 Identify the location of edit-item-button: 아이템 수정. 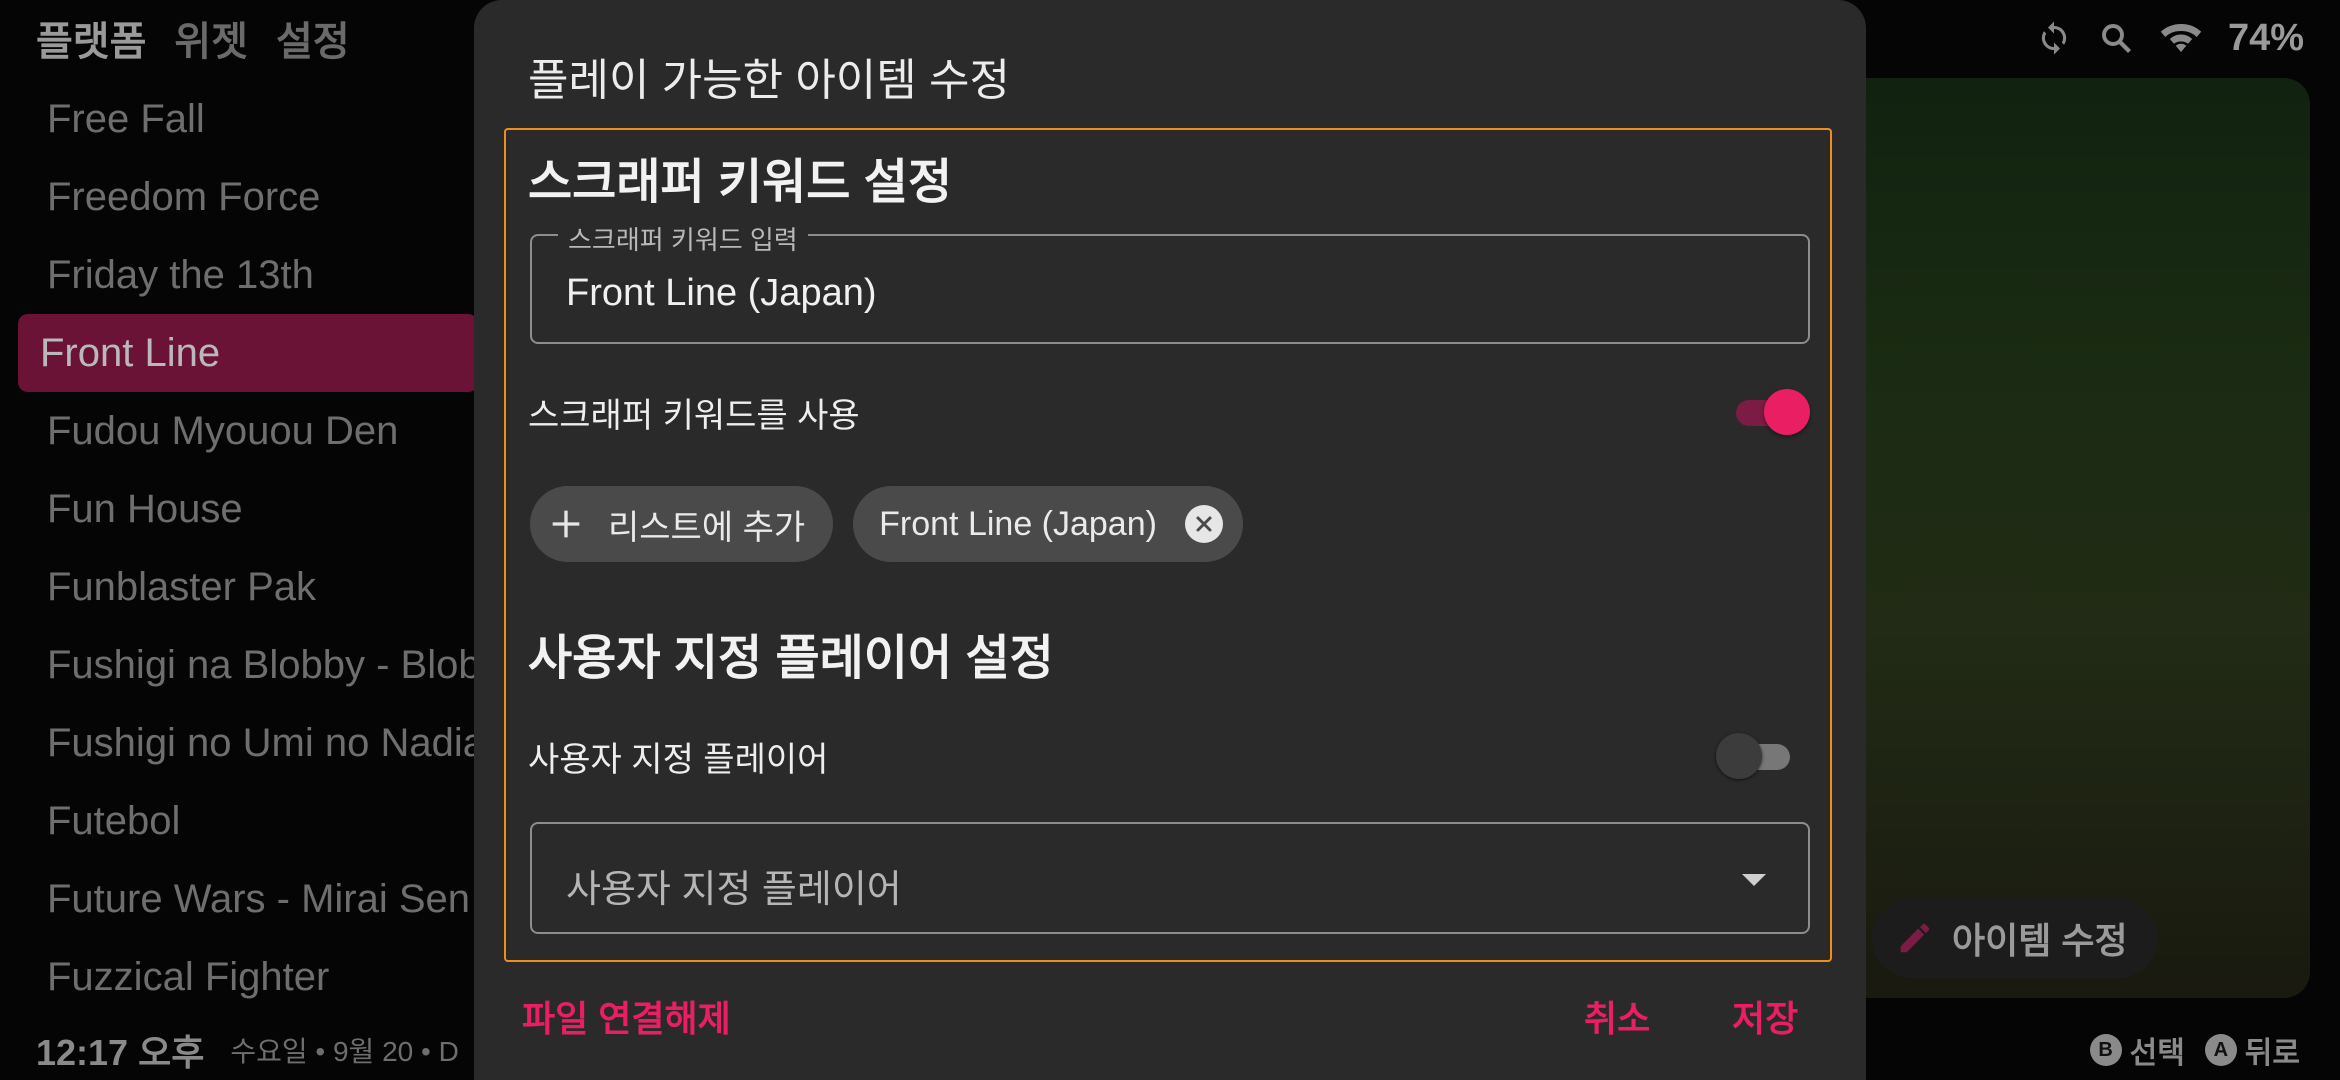
(2015, 938).